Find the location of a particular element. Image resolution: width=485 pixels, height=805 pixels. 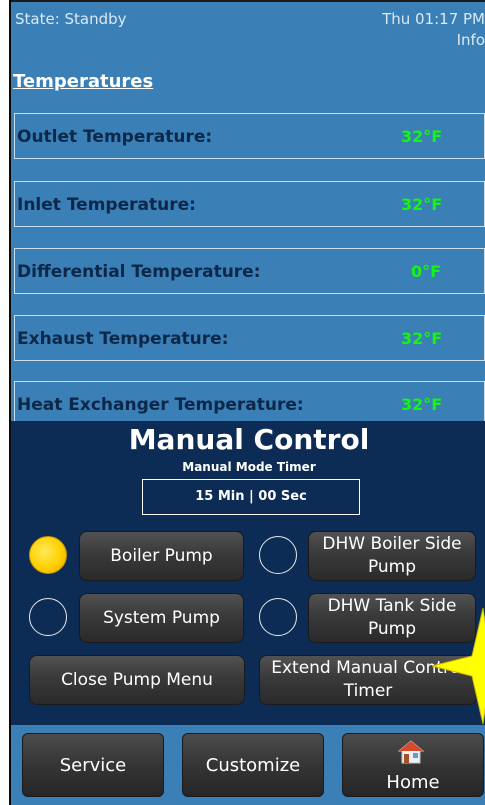

temperatures-heading: Temperatures is located at coordinates (83, 81).